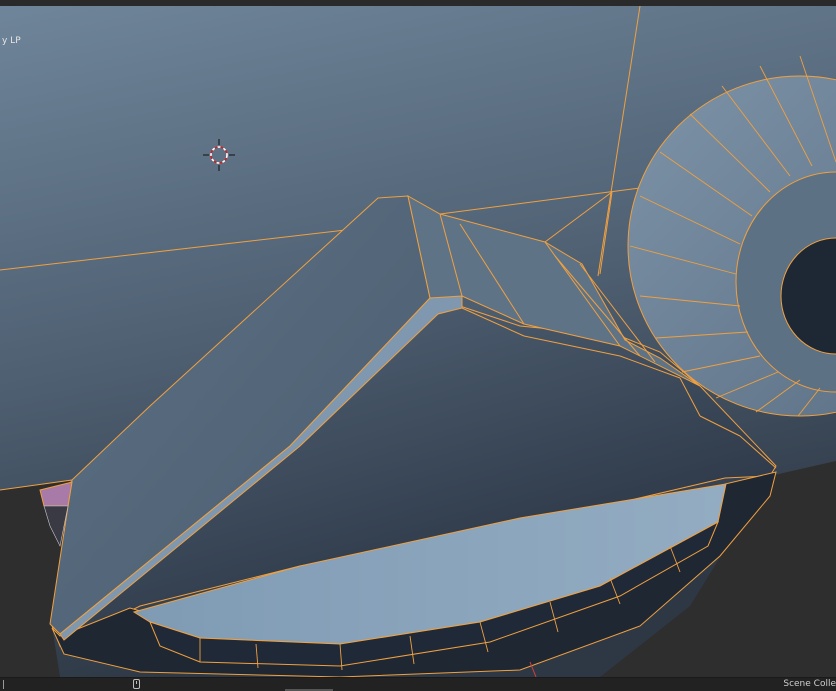 The width and height of the screenshot is (836, 691). What do you see at coordinates (2, 684) in the screenshot?
I see `status-bar-left-edge` at bounding box center [2, 684].